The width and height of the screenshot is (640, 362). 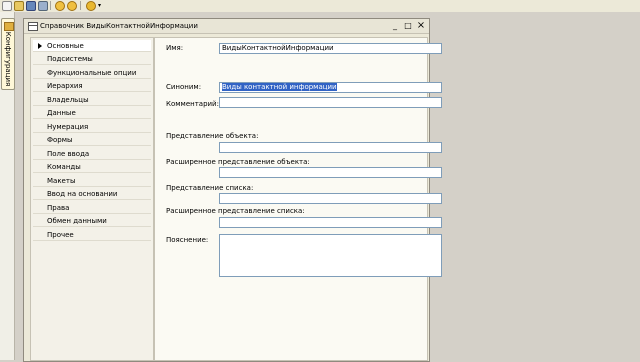 I want to click on nav-item-input-based-on: Ввод на основании, so click(x=92, y=194).